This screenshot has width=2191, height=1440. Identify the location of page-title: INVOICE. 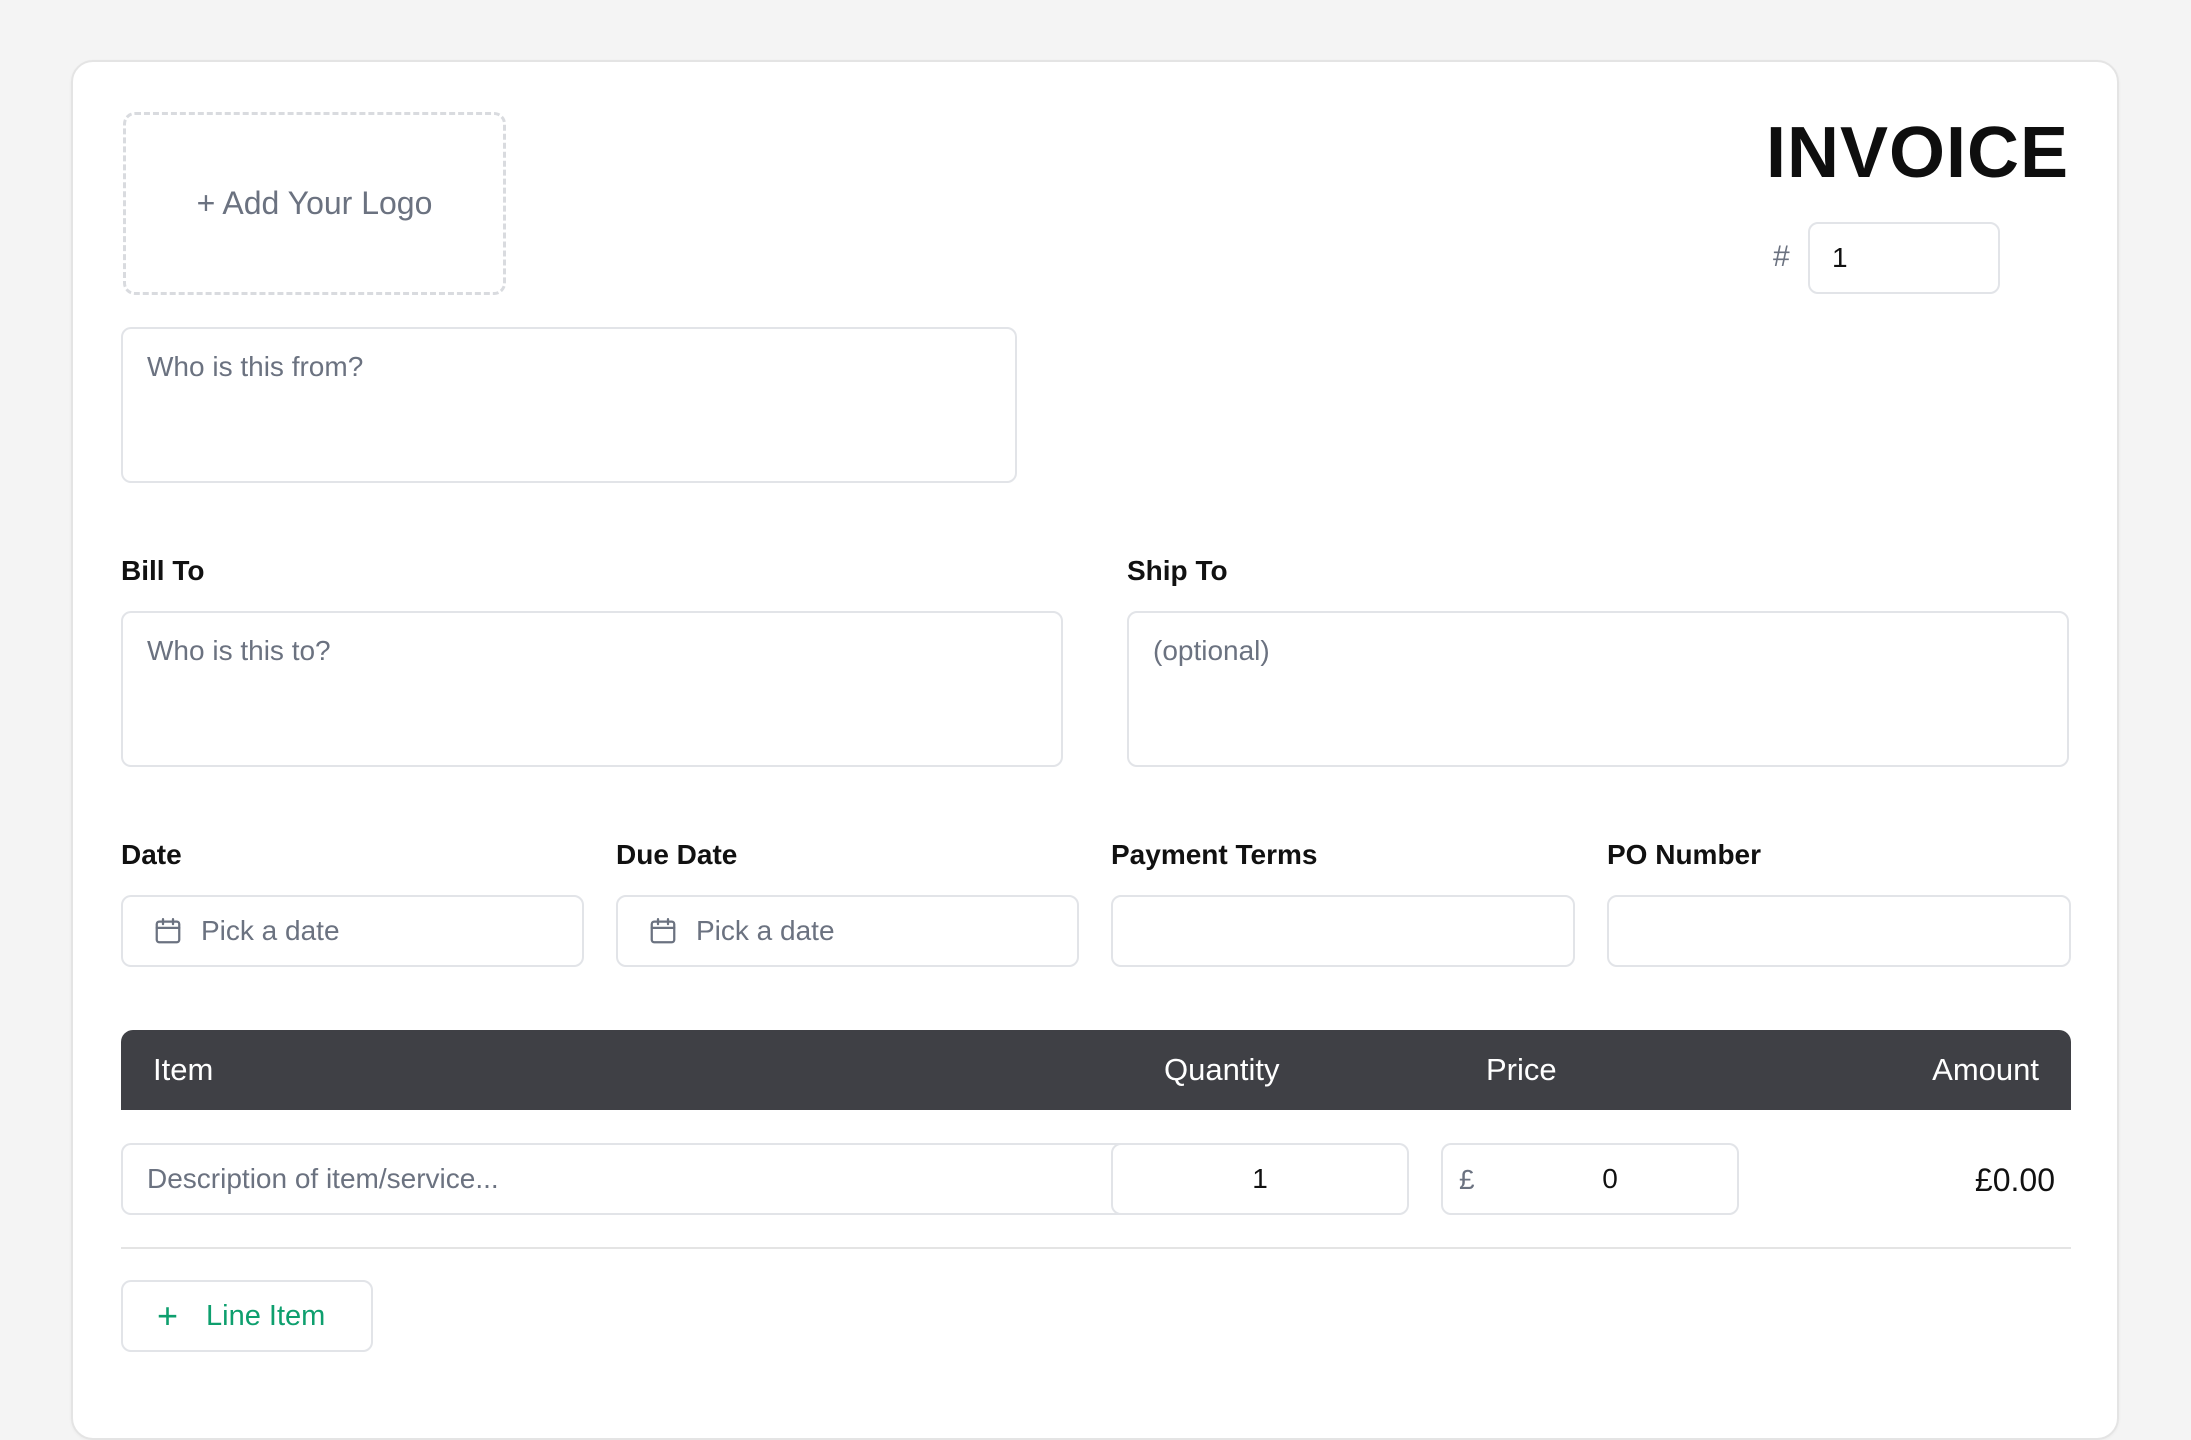
(1917, 153).